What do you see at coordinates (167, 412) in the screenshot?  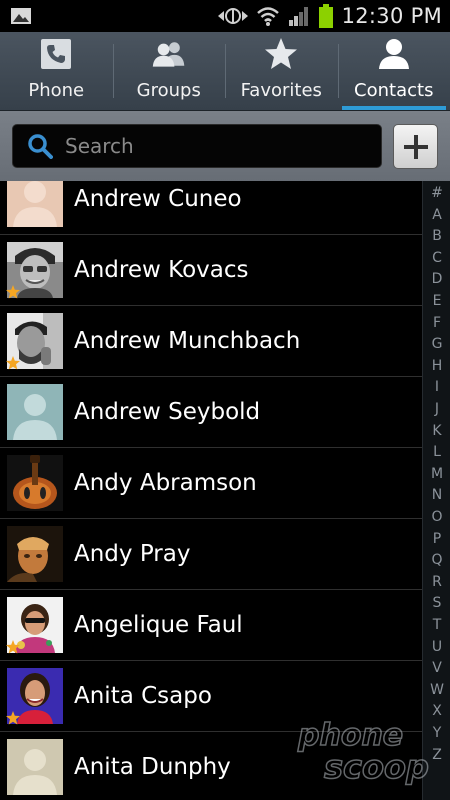 I see `contact-name: Andrew Seybold` at bounding box center [167, 412].